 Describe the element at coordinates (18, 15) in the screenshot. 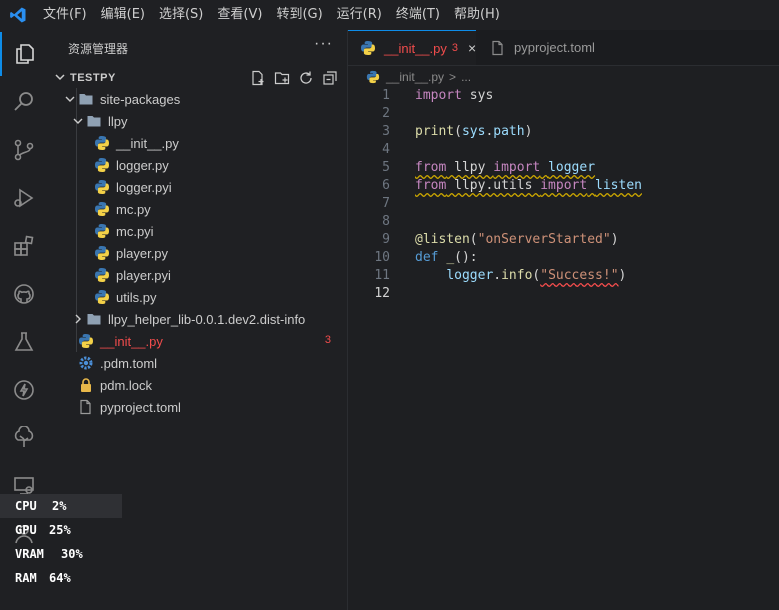

I see `vscode-logo-icon` at that location.